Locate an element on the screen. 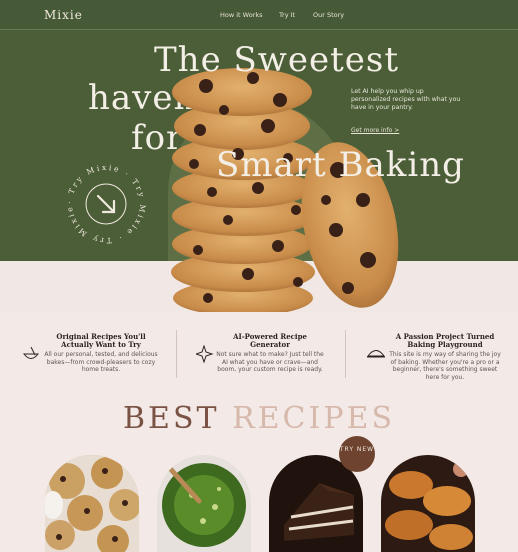 The width and height of the screenshot is (518, 552). mixing-bowl-icon is located at coordinates (31, 352).